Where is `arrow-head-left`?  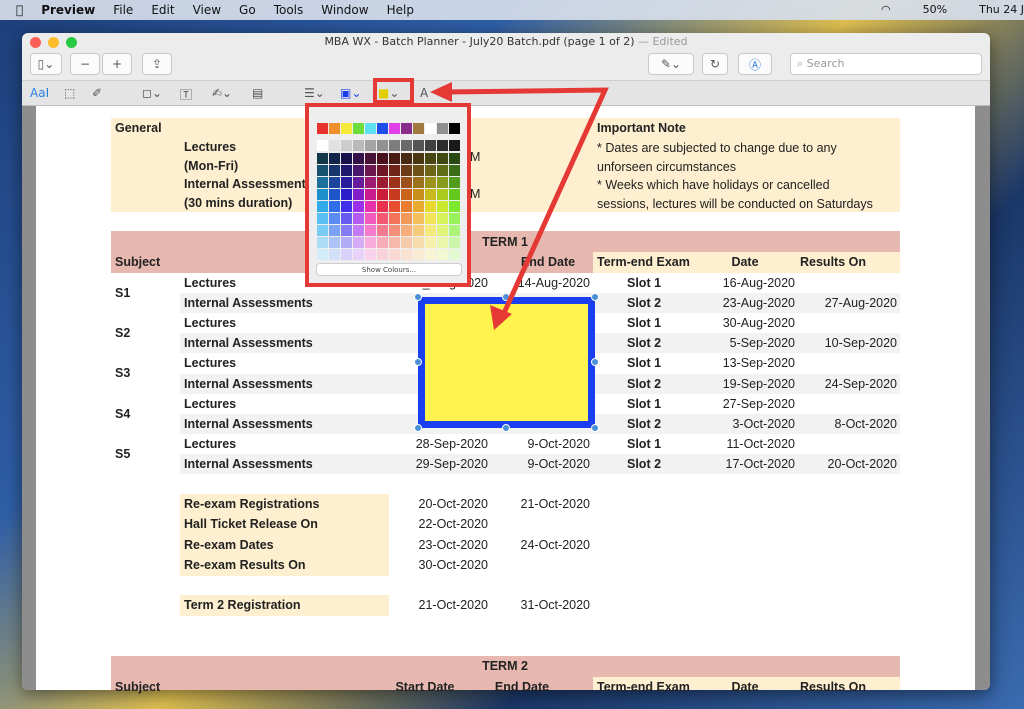 arrow-head-left is located at coordinates (441, 92).